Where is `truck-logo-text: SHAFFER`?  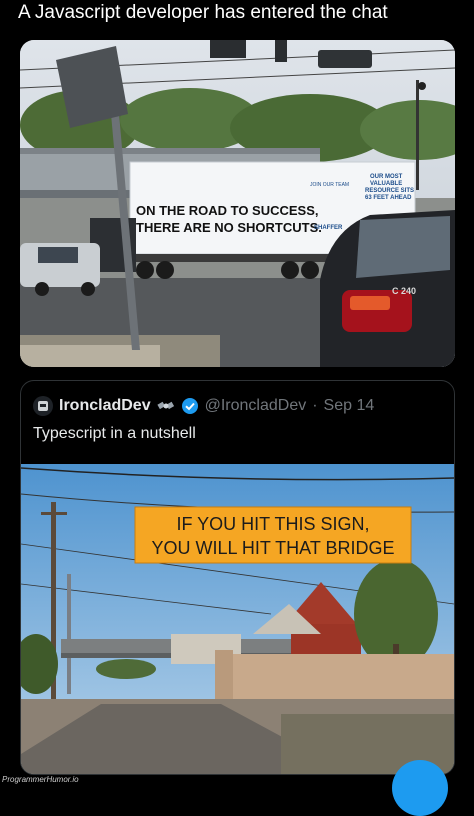 truck-logo-text: SHAFFER is located at coordinates (328, 228).